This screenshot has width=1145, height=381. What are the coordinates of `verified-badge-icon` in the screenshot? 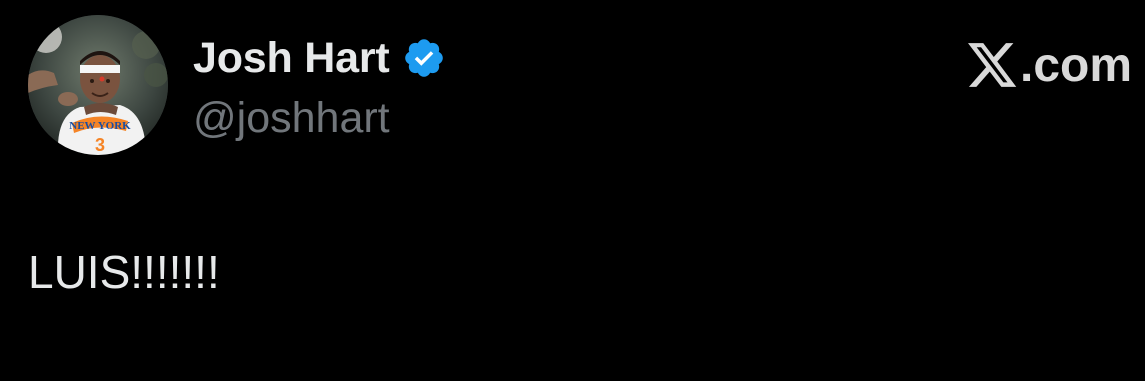 It's located at (423, 58).